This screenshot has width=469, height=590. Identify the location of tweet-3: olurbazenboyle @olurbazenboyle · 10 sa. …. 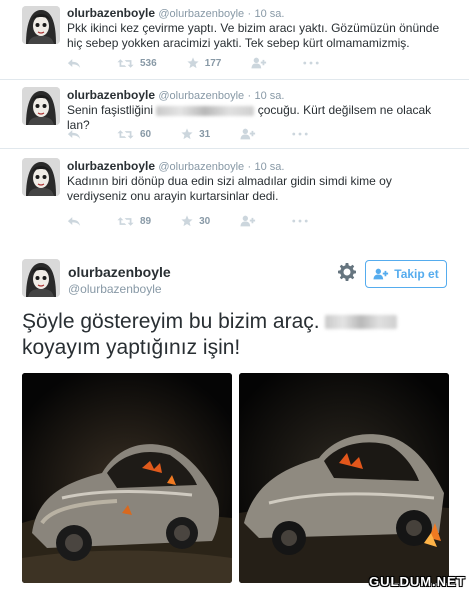
(234, 191).